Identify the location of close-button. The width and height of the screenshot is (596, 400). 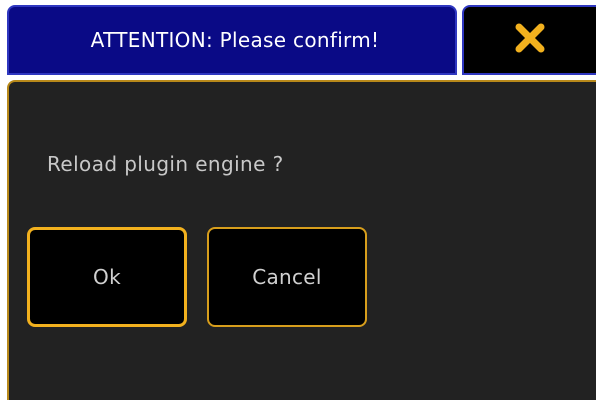
(529, 40).